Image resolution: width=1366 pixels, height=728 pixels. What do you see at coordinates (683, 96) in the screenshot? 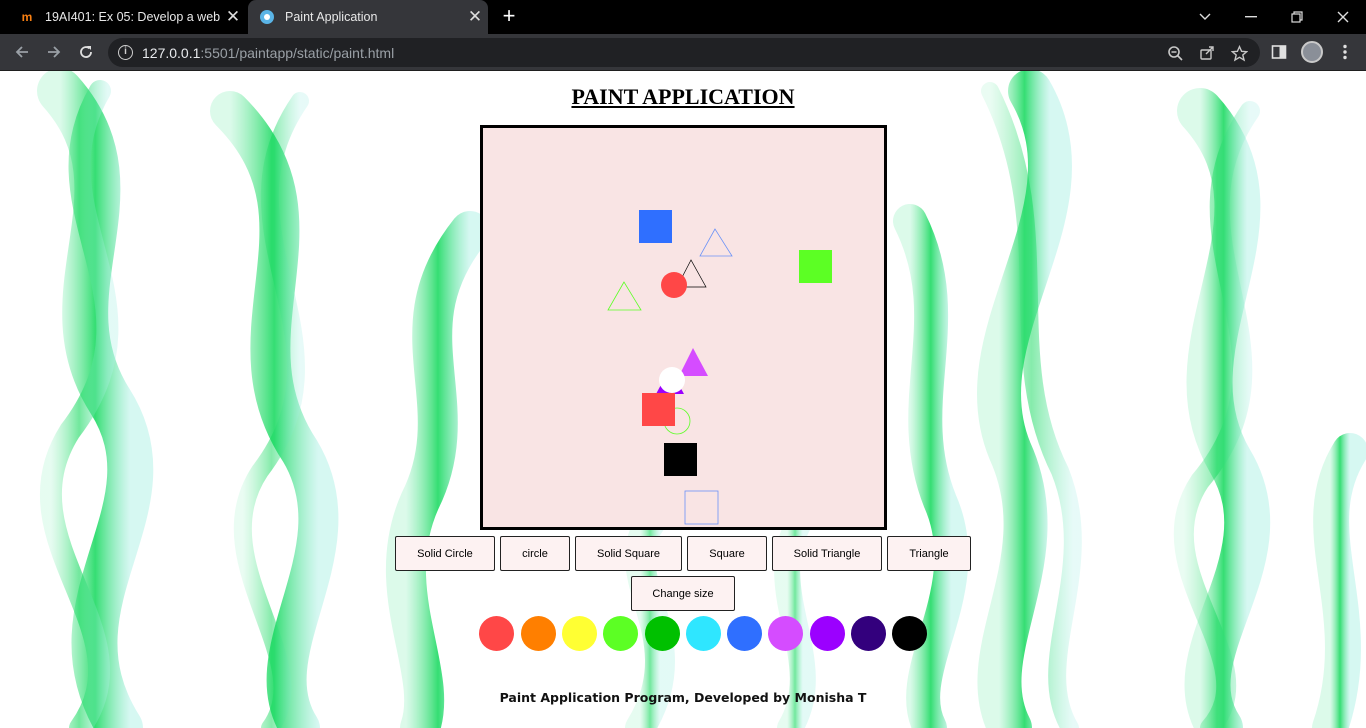
I see `page-title: PAINT APPLICATION` at bounding box center [683, 96].